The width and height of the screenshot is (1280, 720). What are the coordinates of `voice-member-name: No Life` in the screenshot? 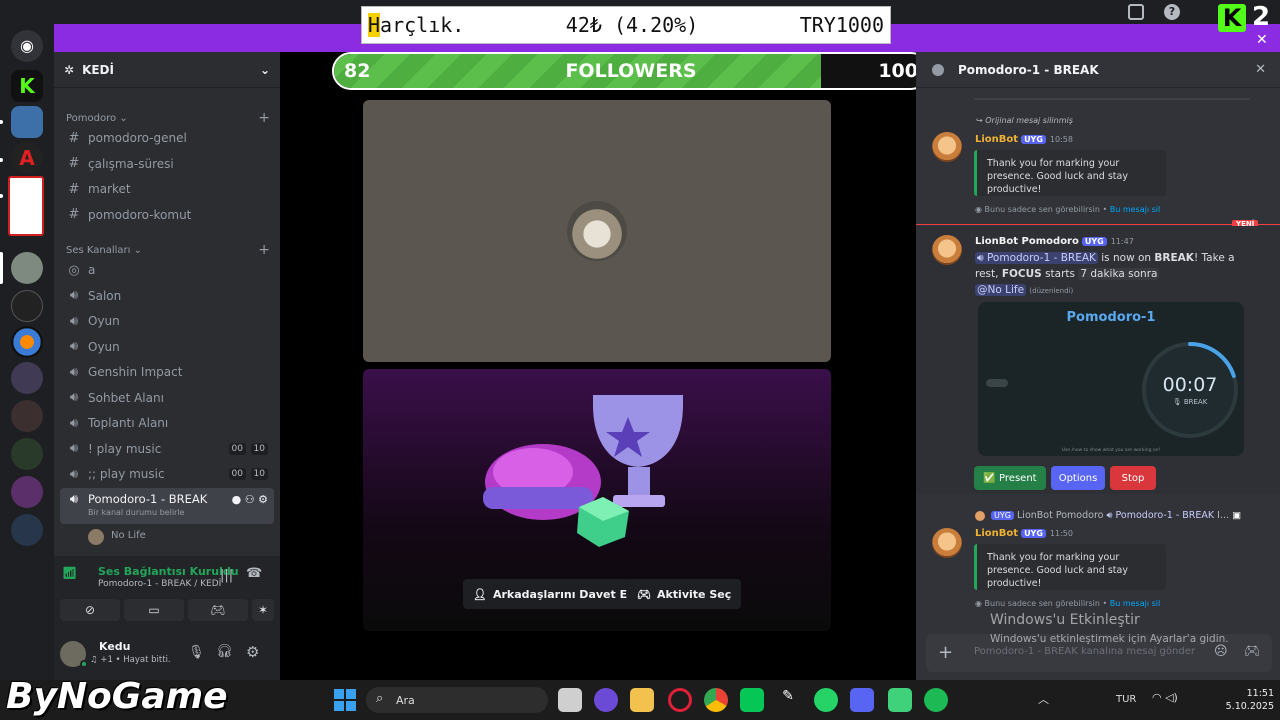 It's located at (128, 535).